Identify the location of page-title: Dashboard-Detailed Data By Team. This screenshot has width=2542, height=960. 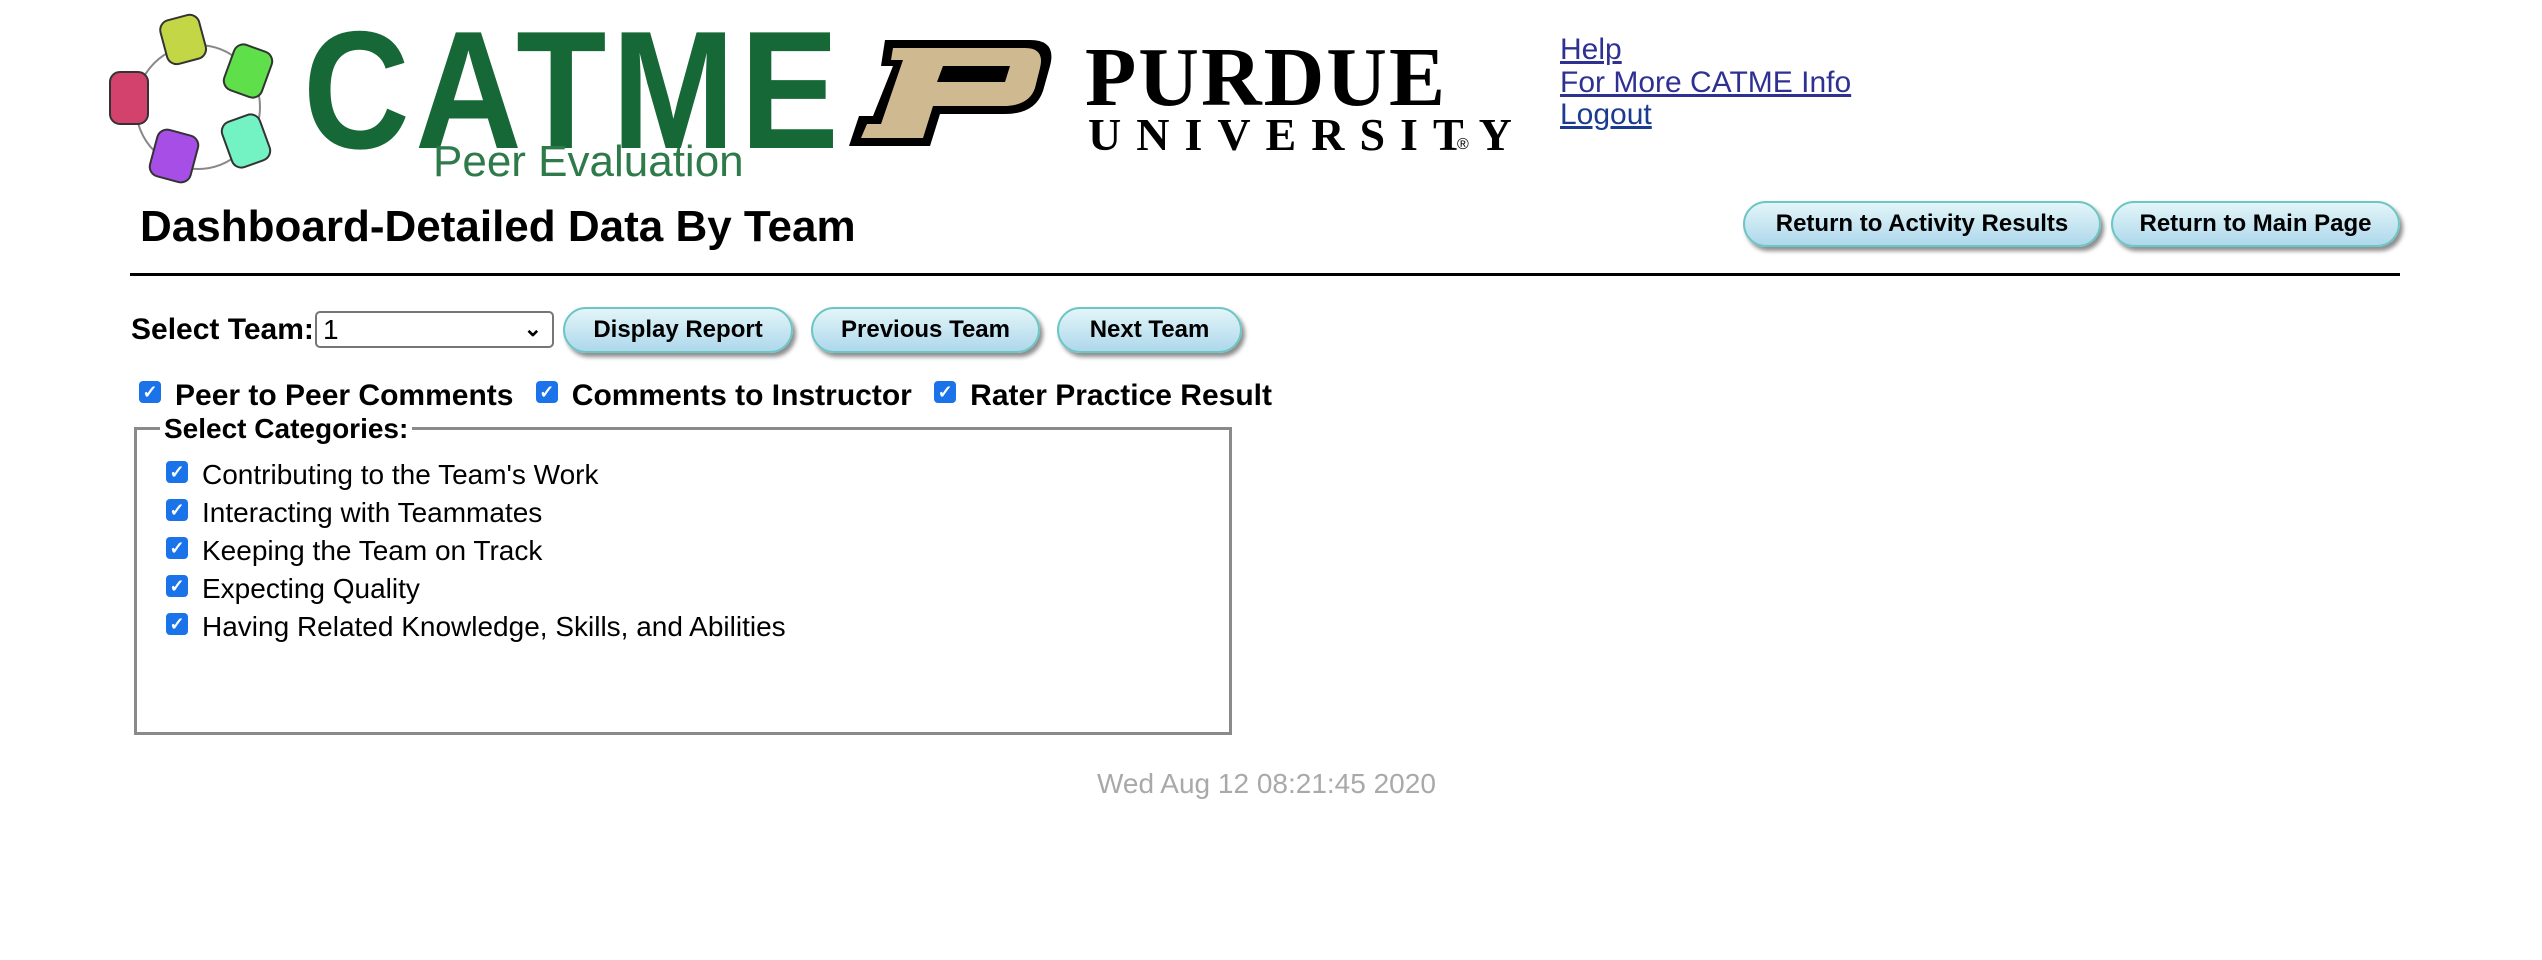
(498, 226).